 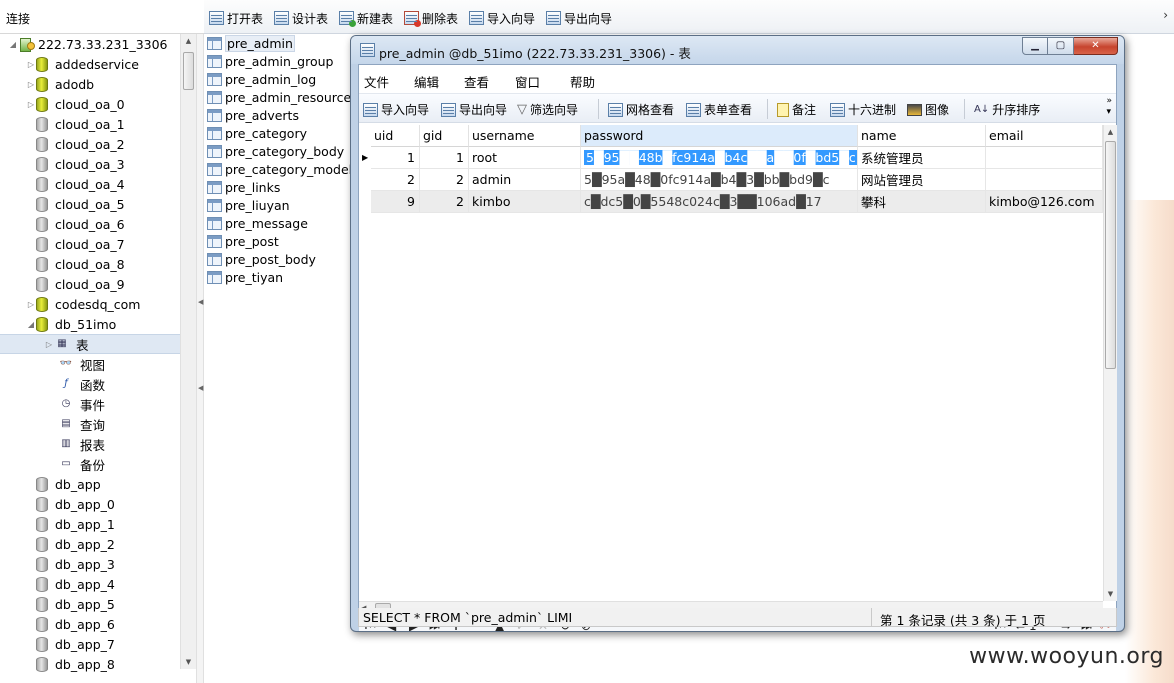 What do you see at coordinates (127, 444) in the screenshot?
I see `tree-sub-reports: ▥ 报表` at bounding box center [127, 444].